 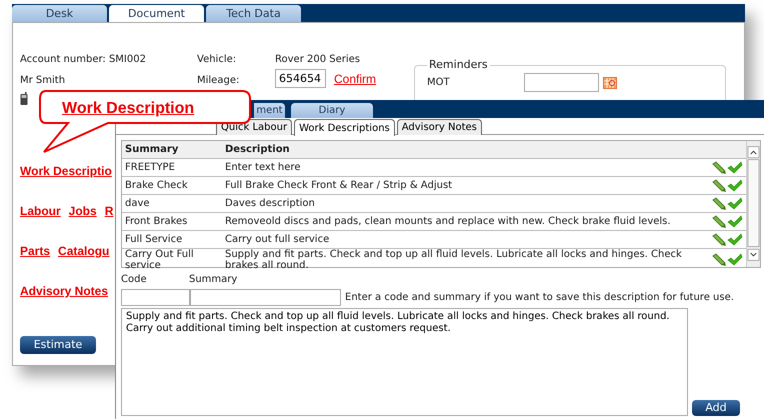 I want to click on reminders-title: Reminders, so click(x=458, y=65).